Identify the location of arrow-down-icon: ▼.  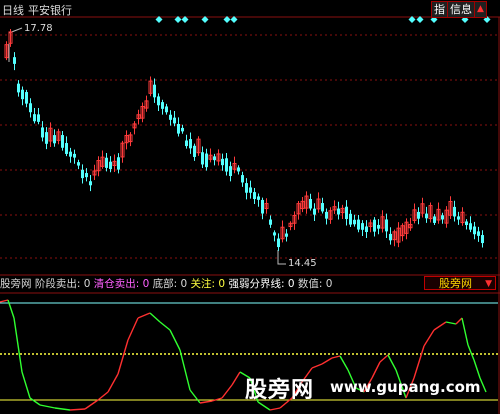
(488, 284).